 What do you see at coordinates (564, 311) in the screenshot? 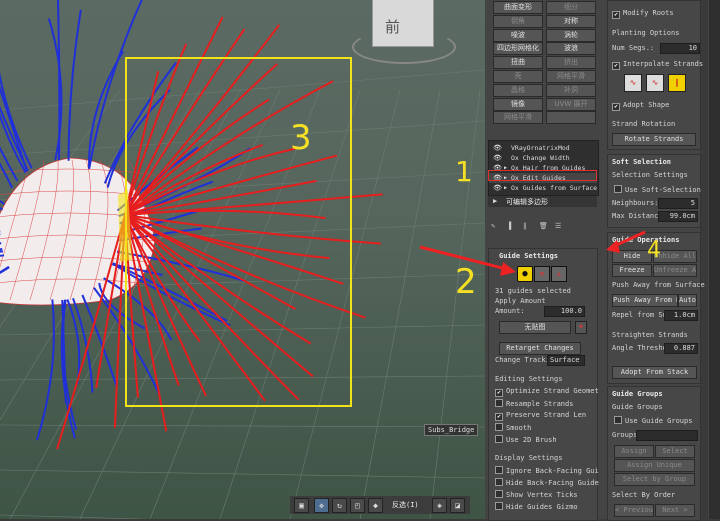
I see `amount-field: 100.0` at bounding box center [564, 311].